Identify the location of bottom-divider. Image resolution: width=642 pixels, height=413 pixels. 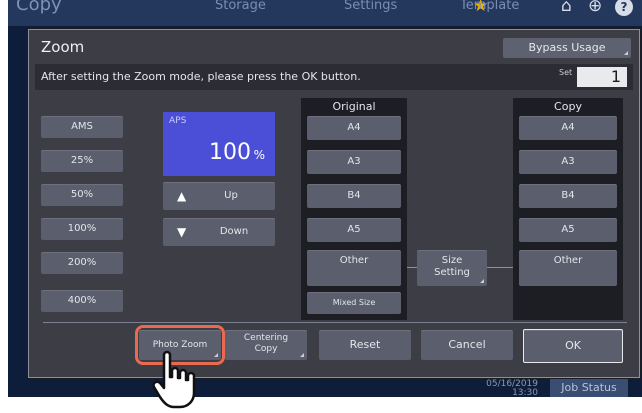
(335, 322).